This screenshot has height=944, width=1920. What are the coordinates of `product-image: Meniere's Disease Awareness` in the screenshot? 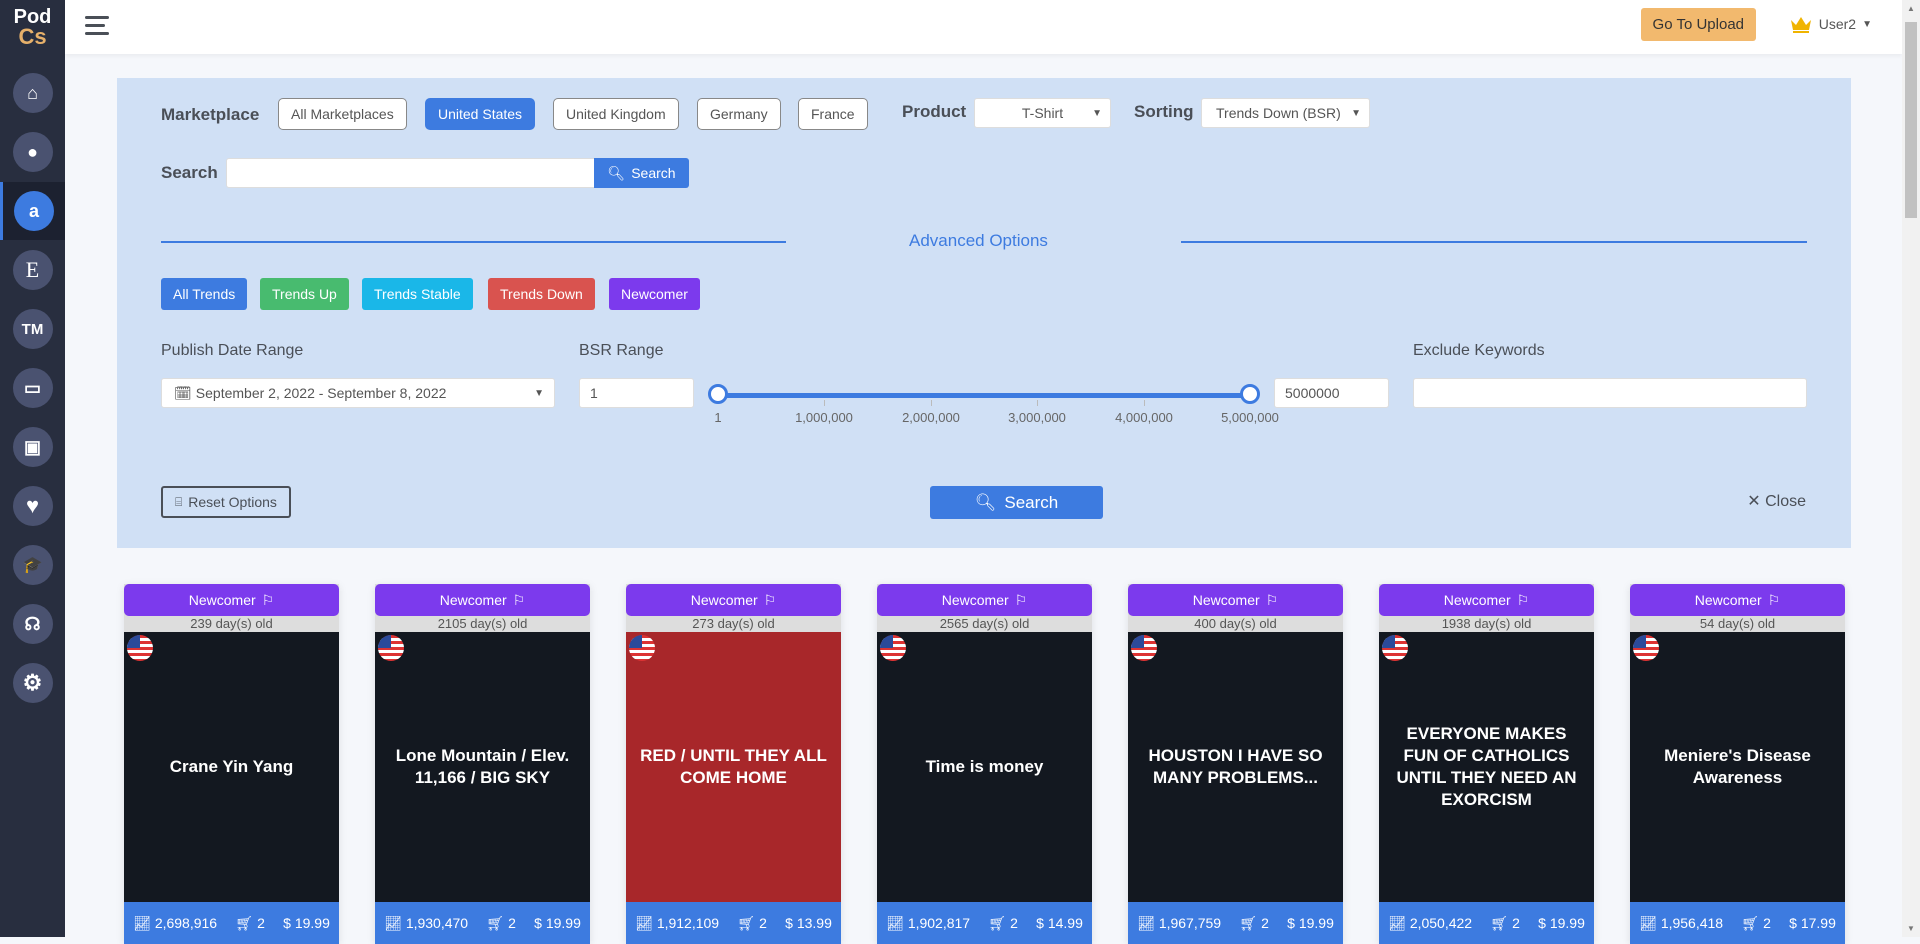 It's located at (1737, 767).